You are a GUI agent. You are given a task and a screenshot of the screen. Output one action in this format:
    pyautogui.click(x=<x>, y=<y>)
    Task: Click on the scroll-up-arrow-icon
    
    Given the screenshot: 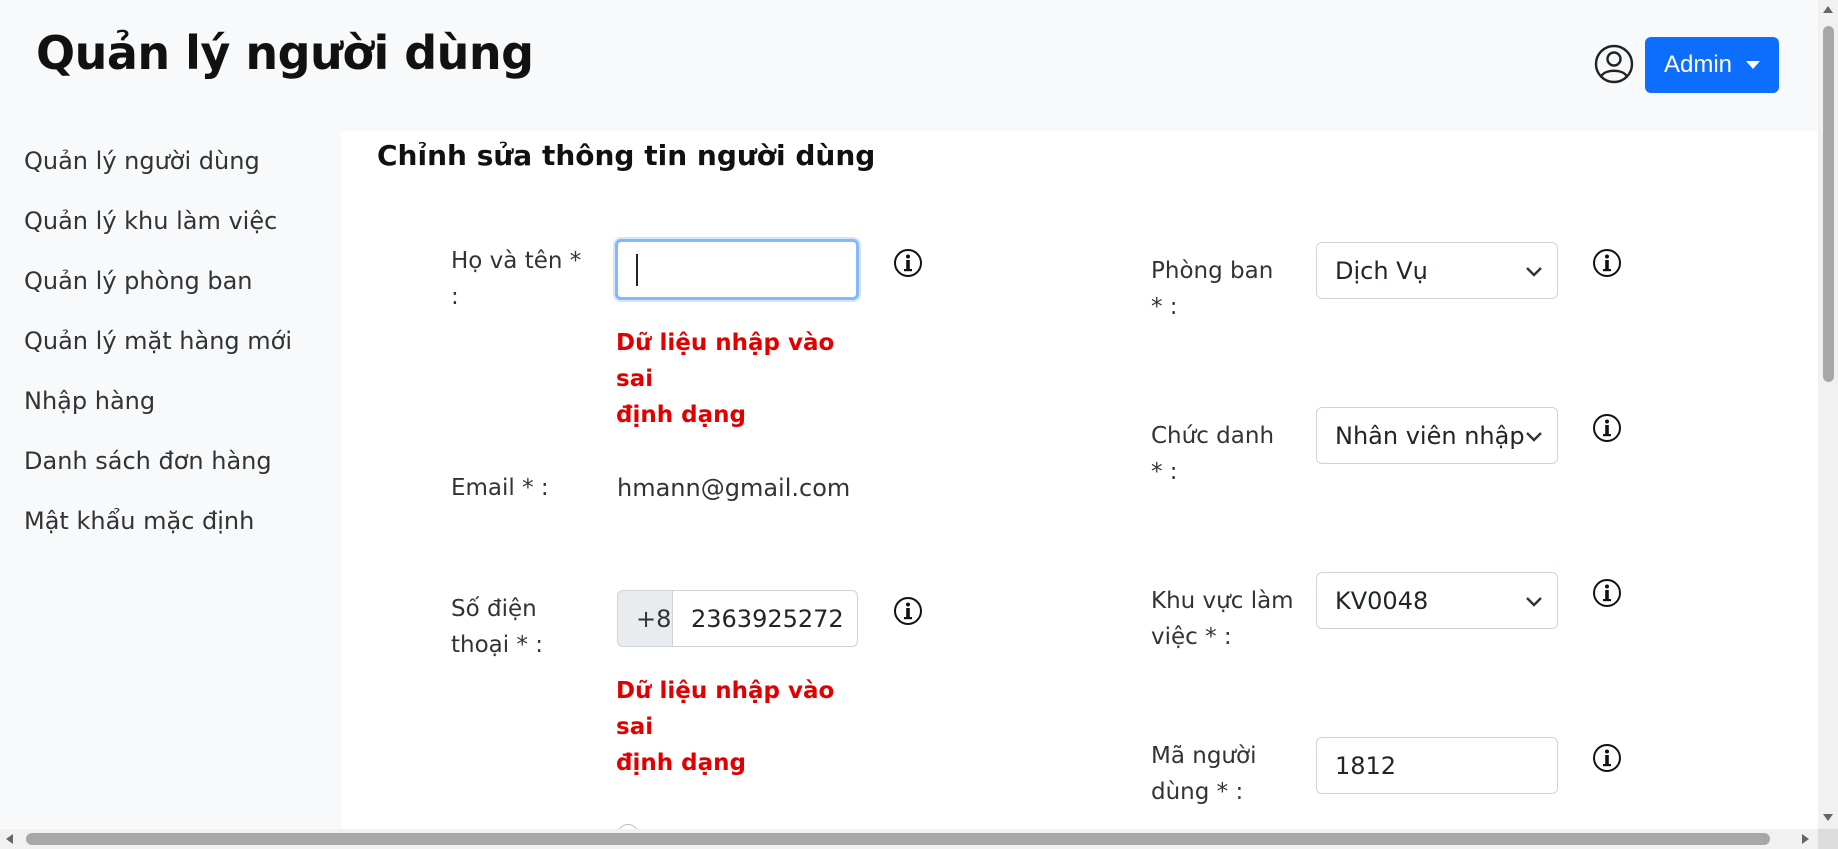 What is the action you would take?
    pyautogui.click(x=1828, y=9)
    